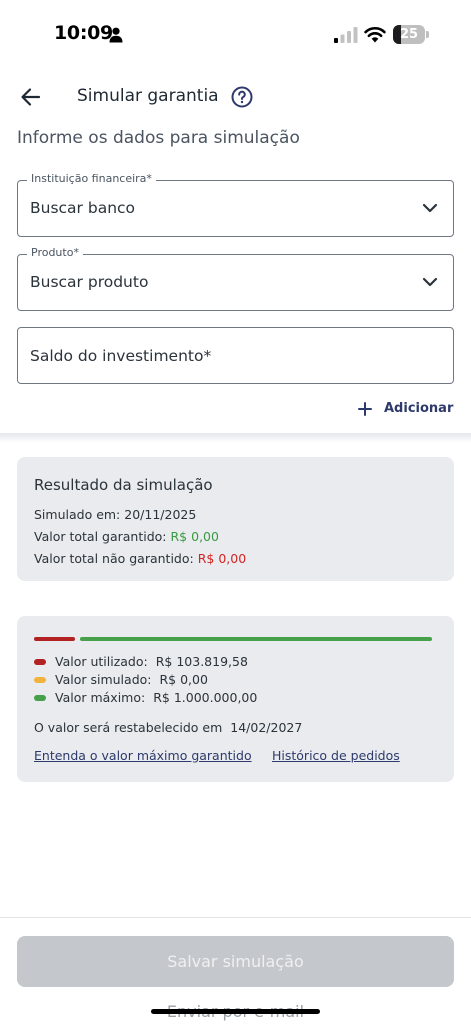 The height and width of the screenshot is (1024, 471). Describe the element at coordinates (100, 697) in the screenshot. I see `legend-maximum-label: Valor máximo:` at that location.